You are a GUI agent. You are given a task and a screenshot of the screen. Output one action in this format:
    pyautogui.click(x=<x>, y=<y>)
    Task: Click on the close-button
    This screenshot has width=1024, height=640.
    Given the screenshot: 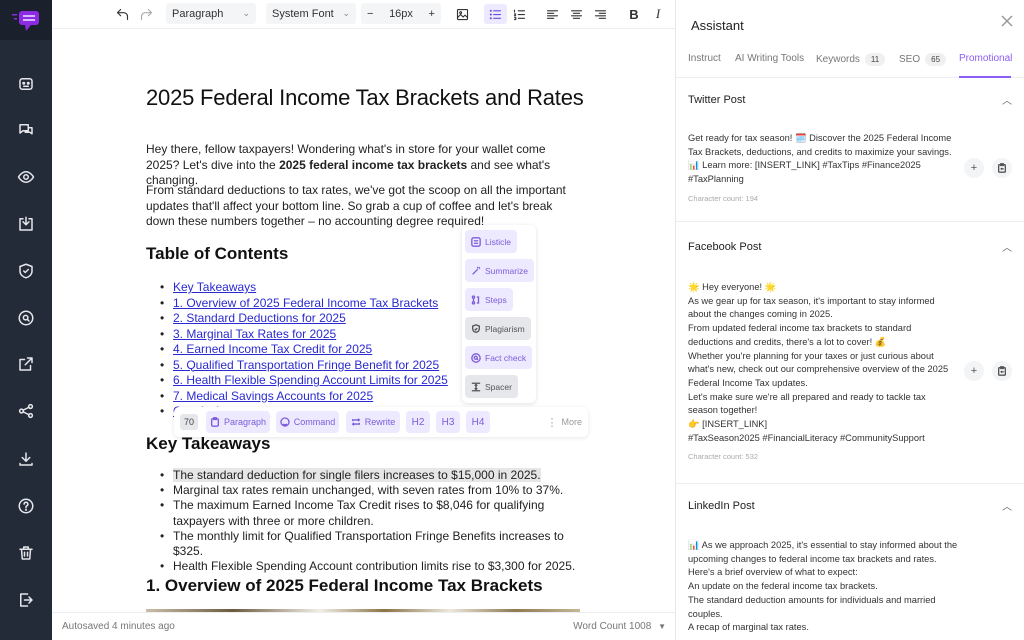 What is the action you would take?
    pyautogui.click(x=1007, y=21)
    